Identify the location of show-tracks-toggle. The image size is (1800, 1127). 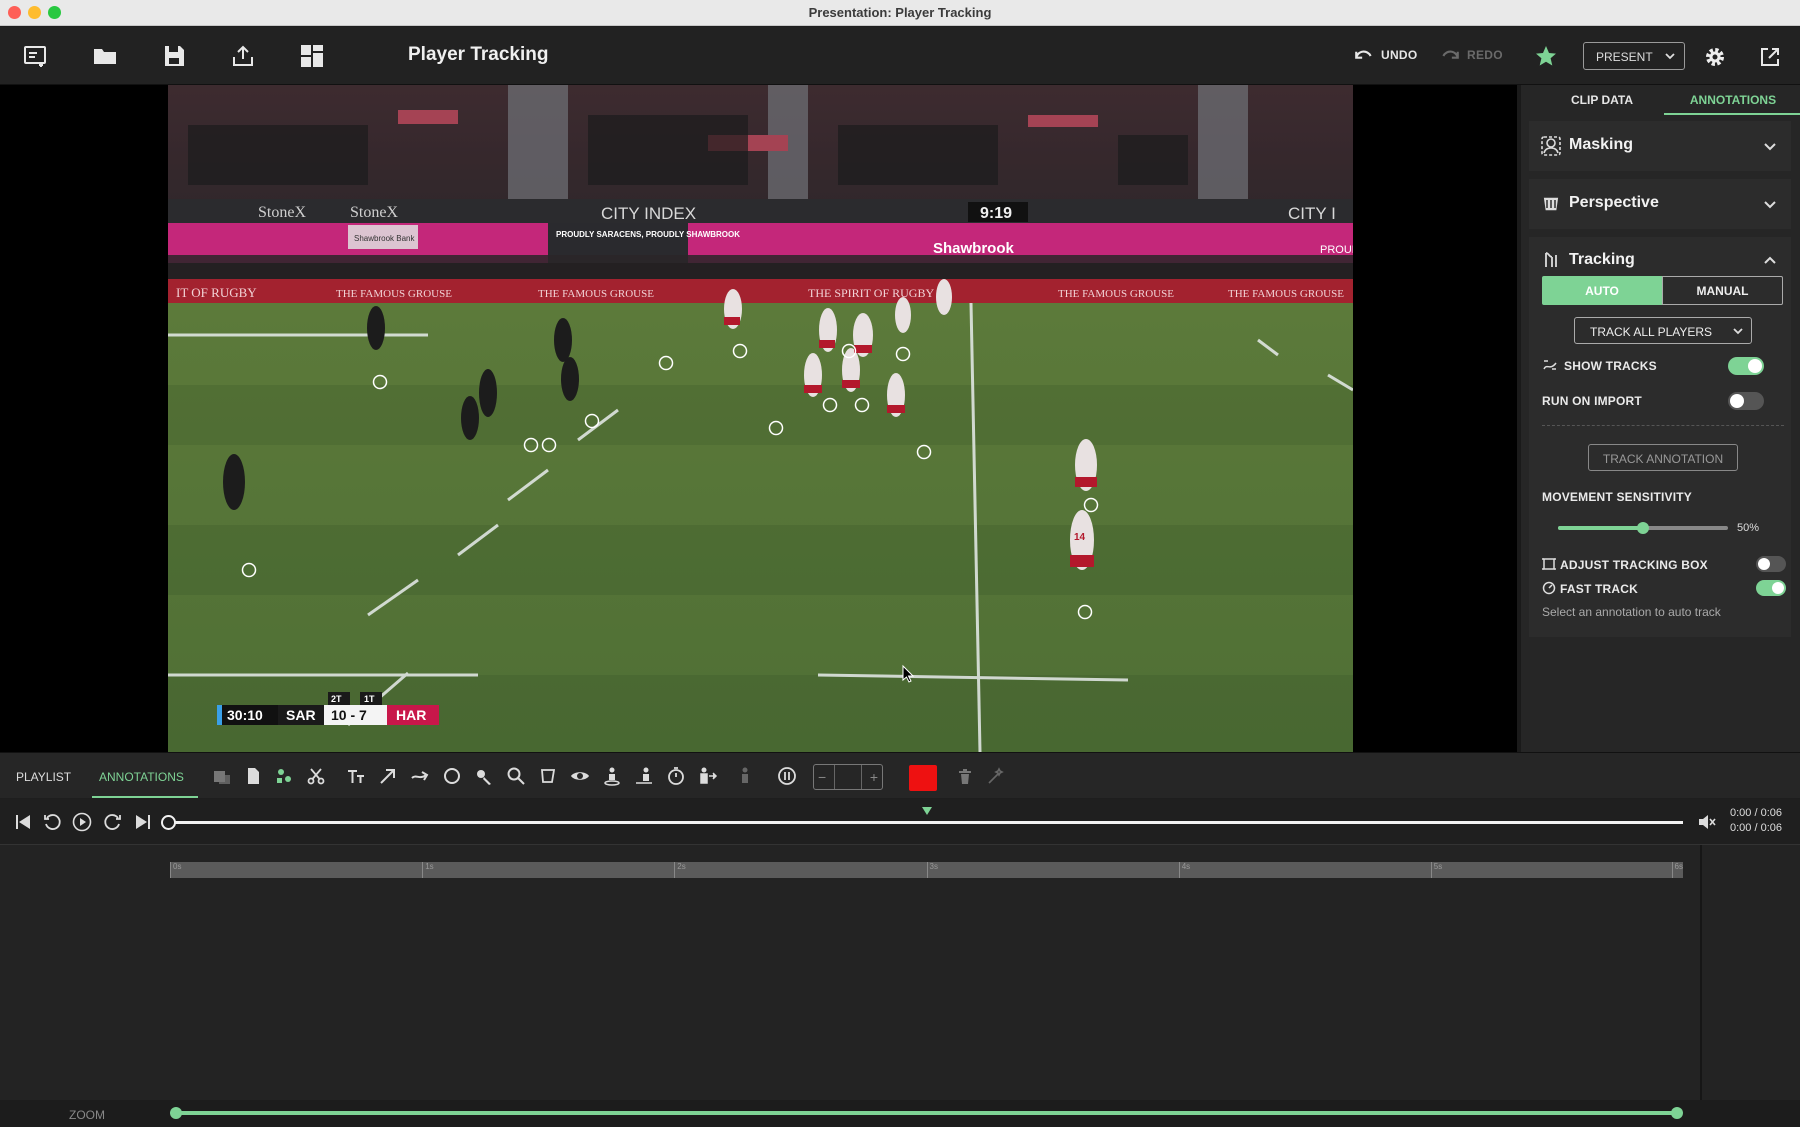
(1746, 366).